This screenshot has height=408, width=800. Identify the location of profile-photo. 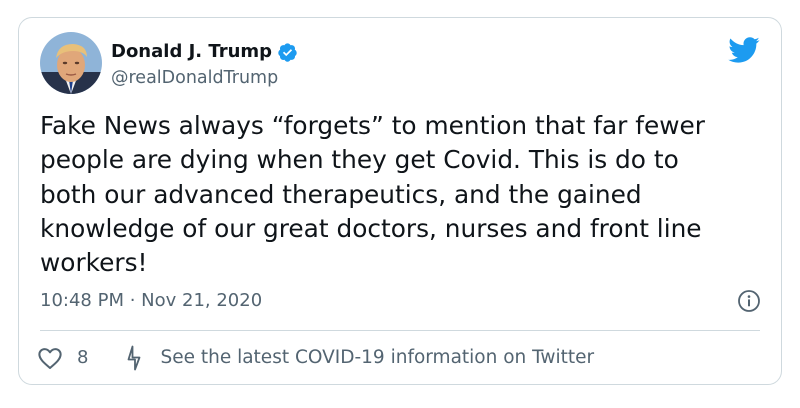
(71, 63).